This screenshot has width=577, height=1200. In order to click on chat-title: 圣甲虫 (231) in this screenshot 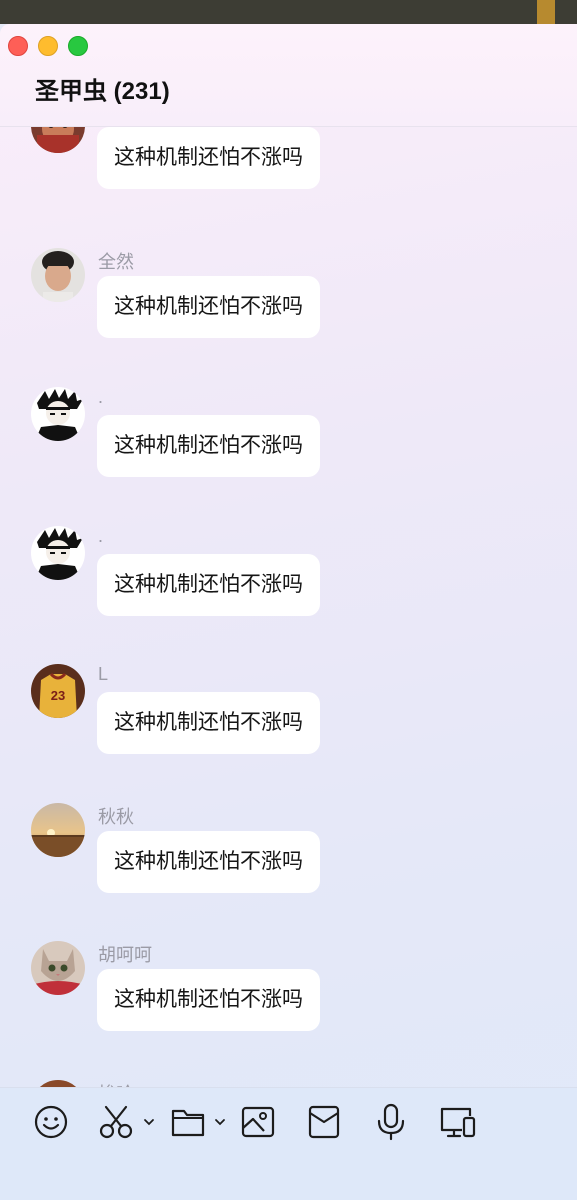, I will do `click(102, 91)`.